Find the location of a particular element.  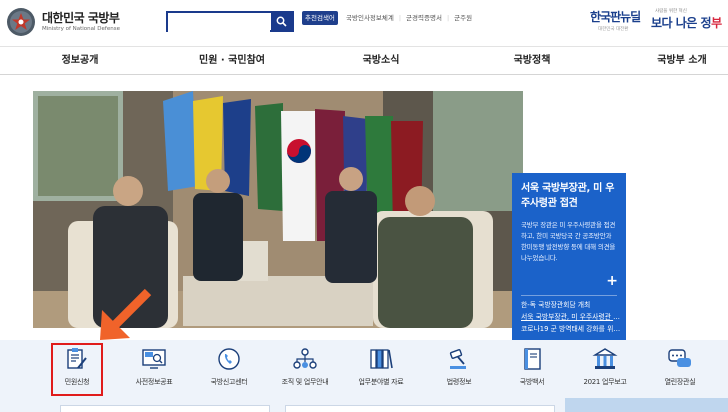

search-button is located at coordinates (281, 21).